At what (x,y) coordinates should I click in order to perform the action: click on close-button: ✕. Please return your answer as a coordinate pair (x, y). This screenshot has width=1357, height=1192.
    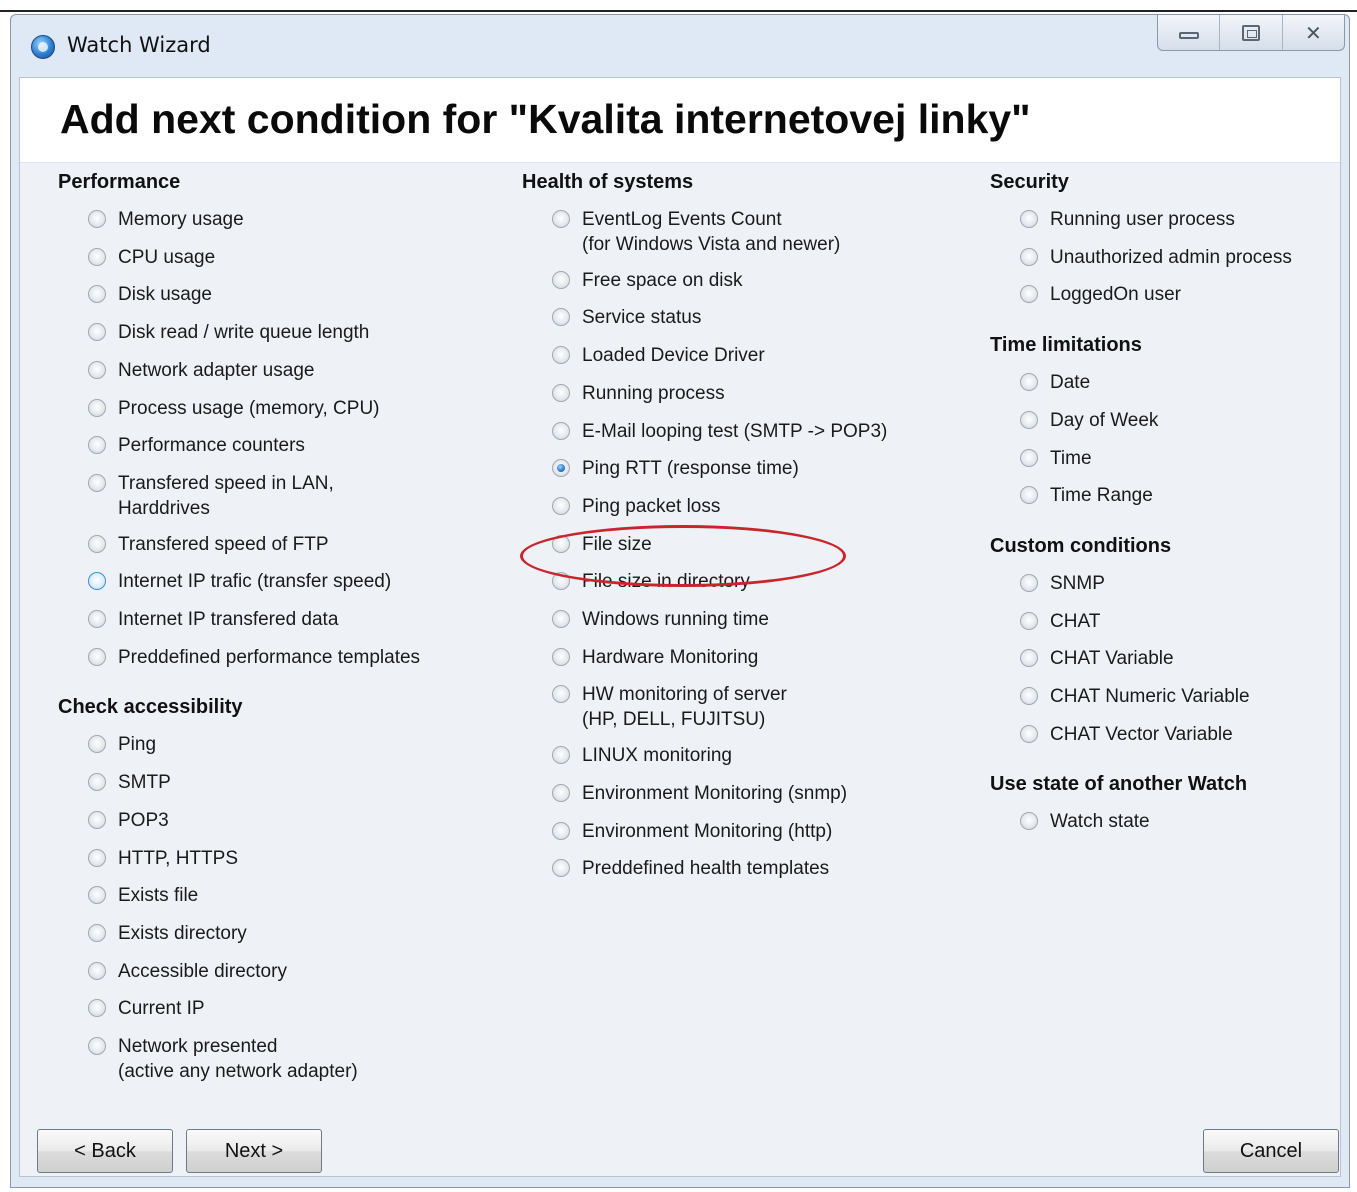
    Looking at the image, I should click on (1312, 32).